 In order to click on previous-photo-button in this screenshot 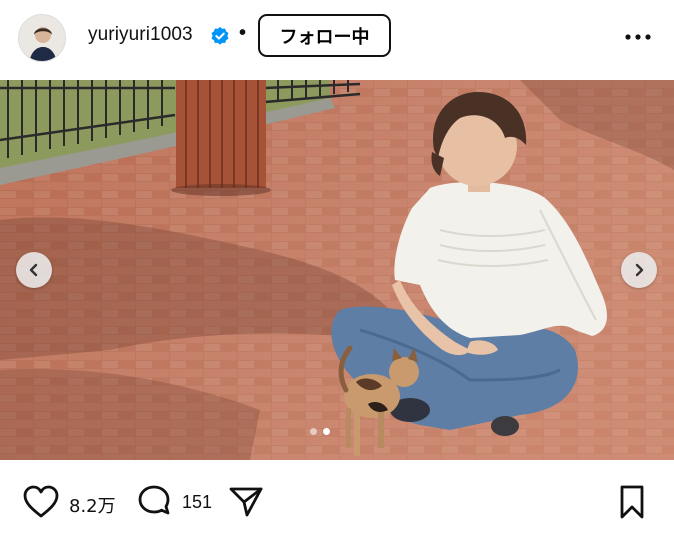, I will do `click(34, 270)`.